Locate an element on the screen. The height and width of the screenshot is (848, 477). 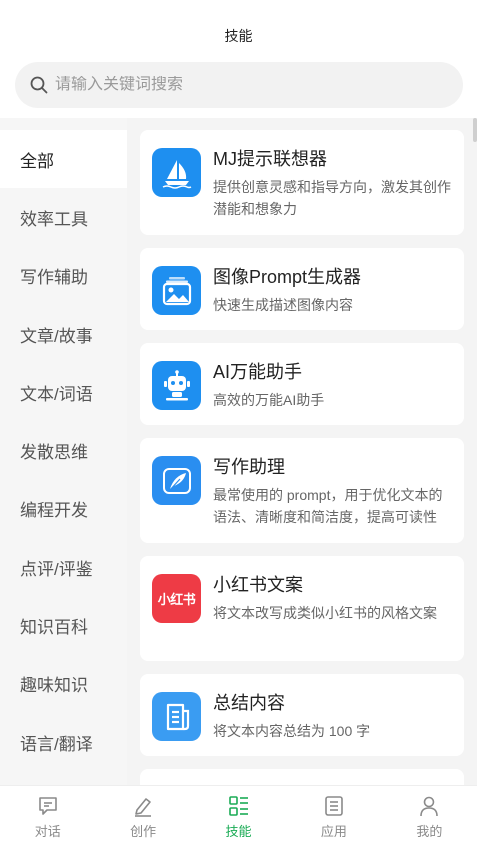
tab-apps: 应用 is located at coordinates (333, 817).